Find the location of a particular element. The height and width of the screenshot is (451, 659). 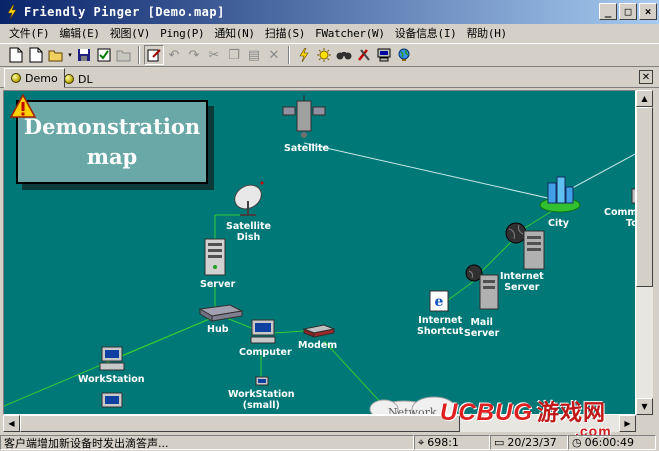

svg-text: e is located at coordinates (439, 302).